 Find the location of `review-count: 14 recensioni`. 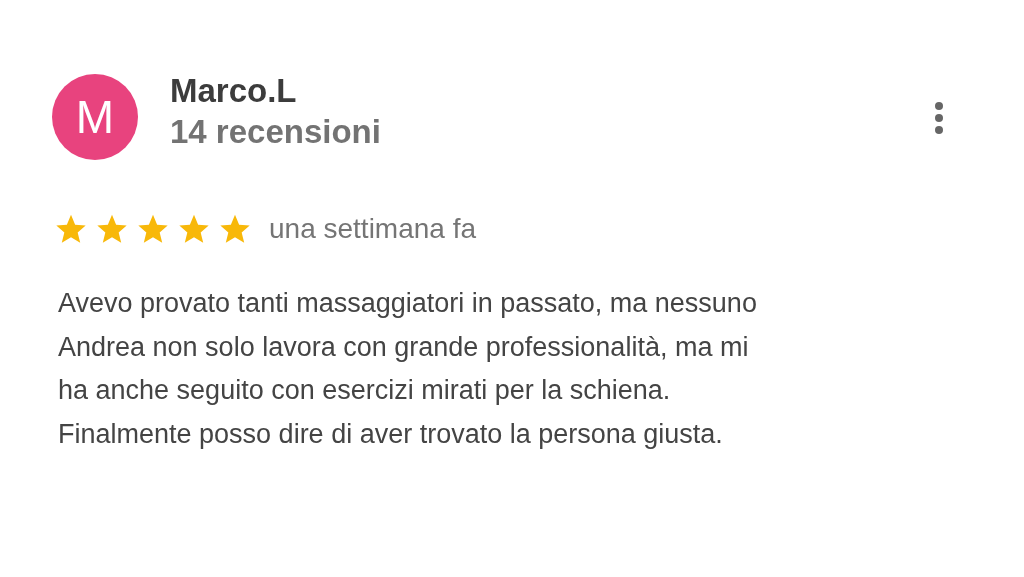

review-count: 14 recensioni is located at coordinates (275, 132).